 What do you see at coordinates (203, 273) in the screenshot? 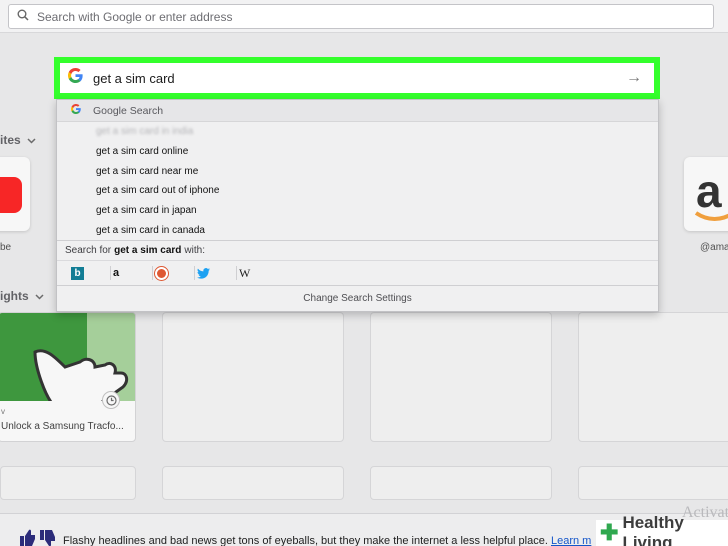
I see `twitter-icon` at bounding box center [203, 273].